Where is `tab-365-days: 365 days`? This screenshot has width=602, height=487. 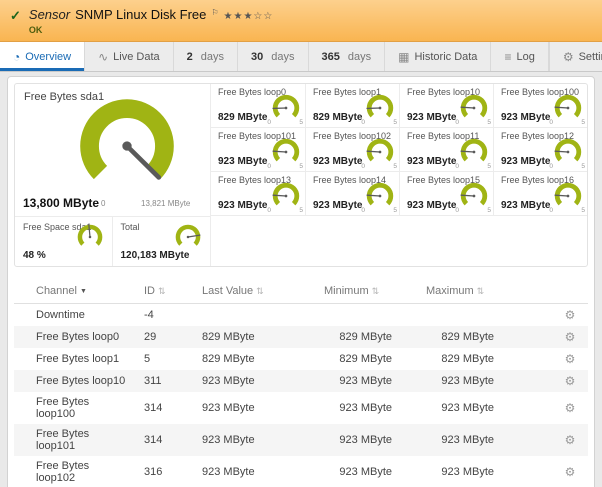 tab-365-days: 365 days is located at coordinates (347, 56).